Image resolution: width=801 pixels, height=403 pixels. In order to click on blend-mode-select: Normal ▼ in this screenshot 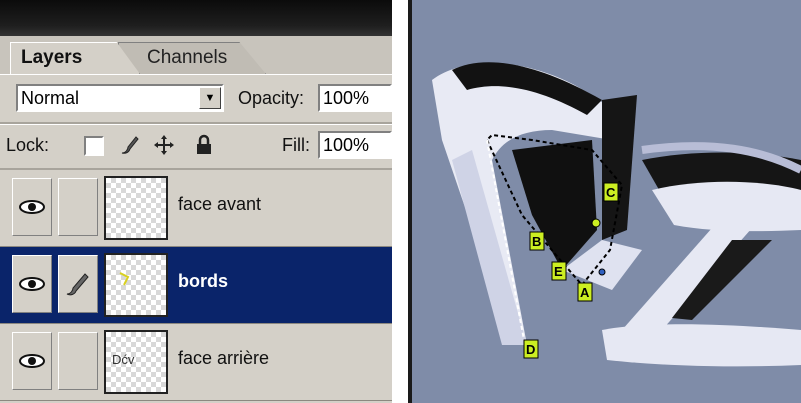, I will do `click(120, 98)`.